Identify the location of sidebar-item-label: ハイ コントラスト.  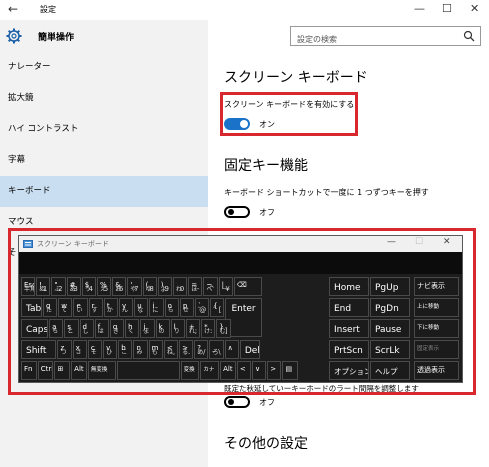
(43, 129).